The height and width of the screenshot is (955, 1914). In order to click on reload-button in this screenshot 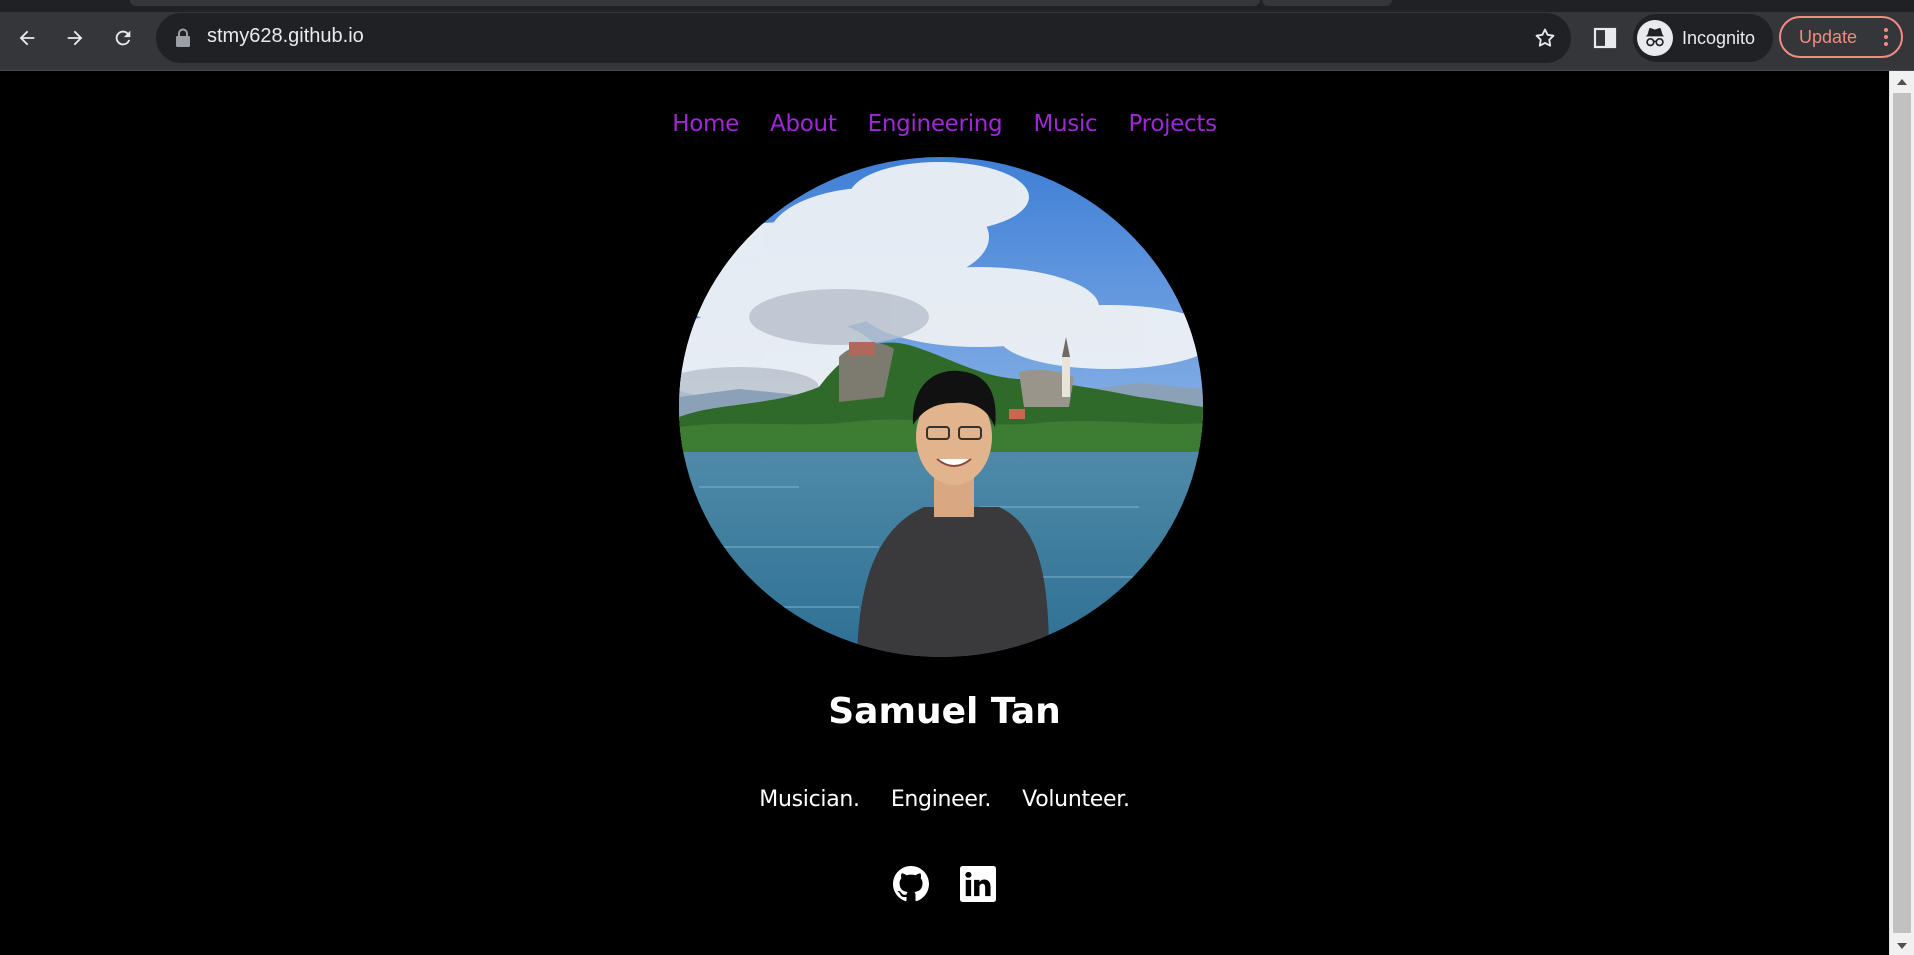, I will do `click(123, 38)`.